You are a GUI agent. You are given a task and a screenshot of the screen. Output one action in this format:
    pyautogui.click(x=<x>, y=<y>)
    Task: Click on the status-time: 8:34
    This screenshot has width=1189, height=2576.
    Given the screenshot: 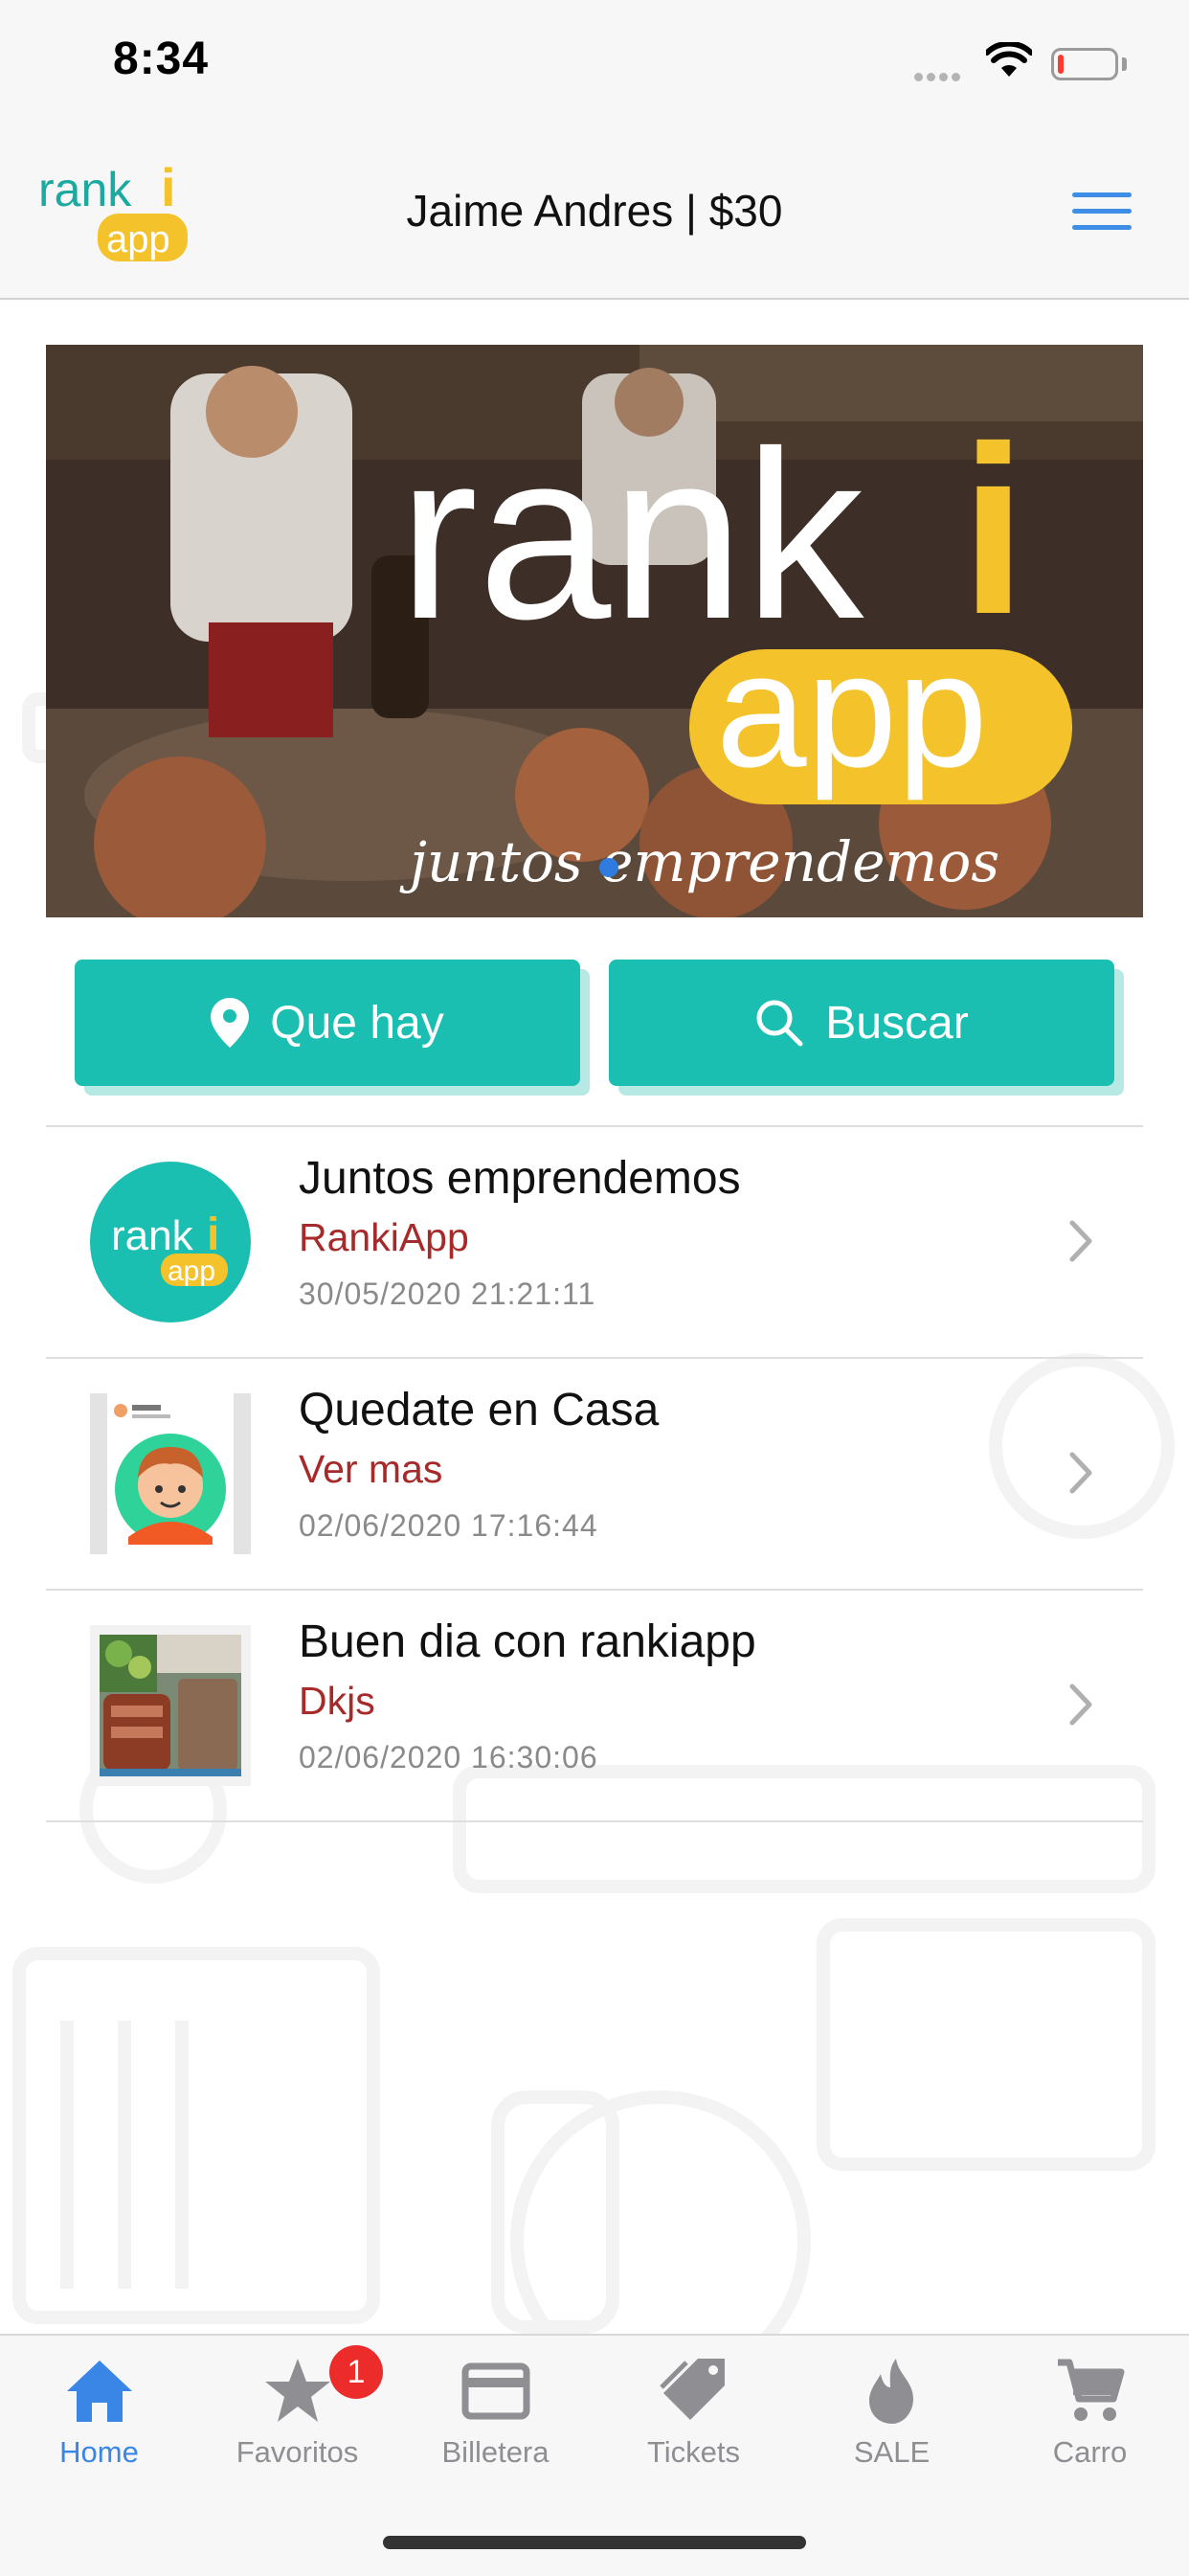 What is the action you would take?
    pyautogui.click(x=161, y=59)
    